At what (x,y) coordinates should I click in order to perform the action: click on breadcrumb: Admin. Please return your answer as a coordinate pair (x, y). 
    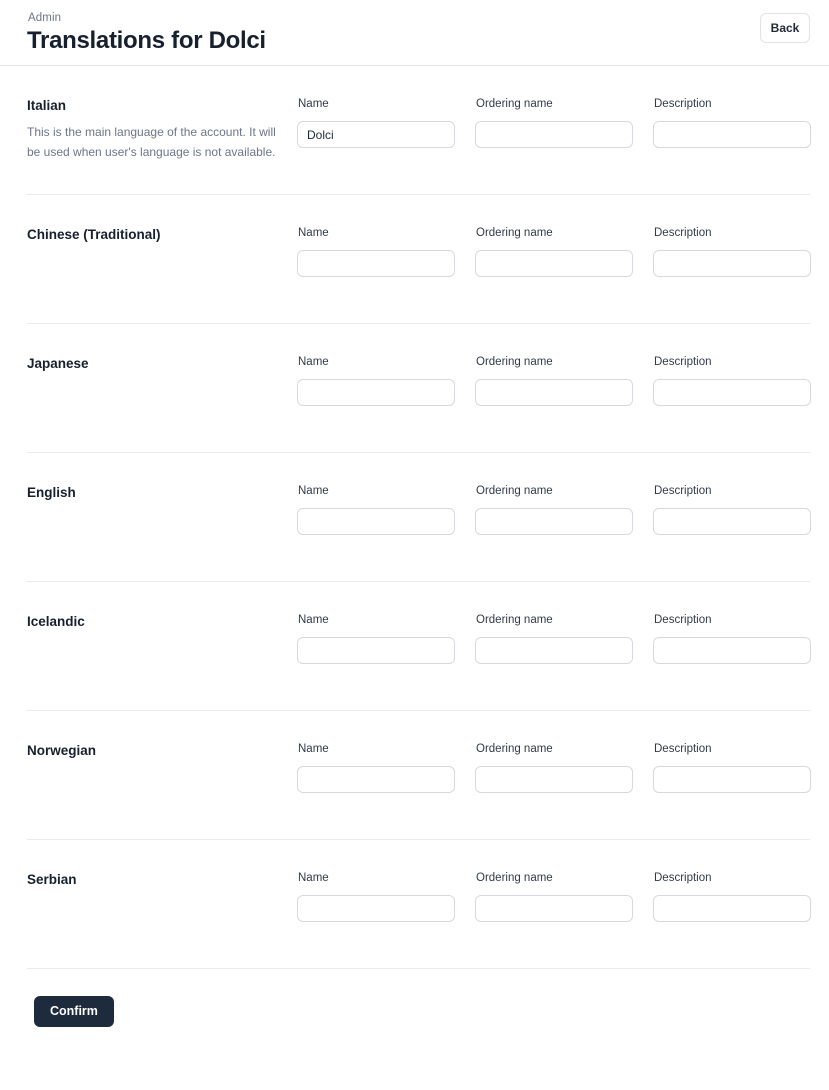
    Looking at the image, I should click on (45, 18).